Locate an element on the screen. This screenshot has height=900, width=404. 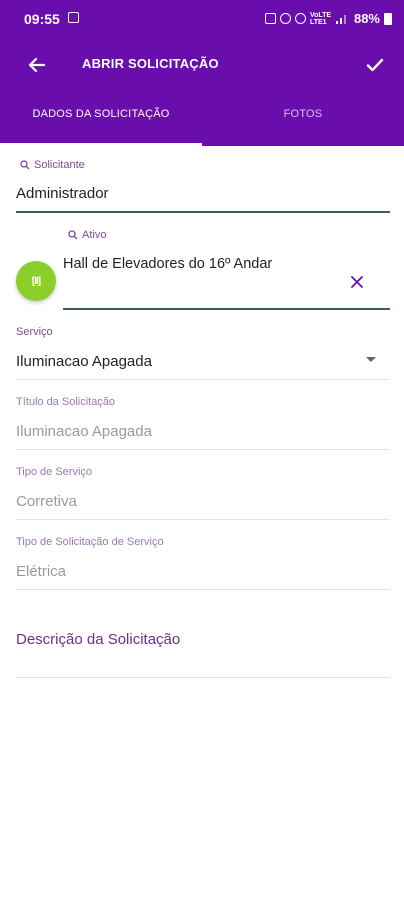
tab-bar: DADOS DA SOLICITAÇÃO FOTOS is located at coordinates (202, 123).